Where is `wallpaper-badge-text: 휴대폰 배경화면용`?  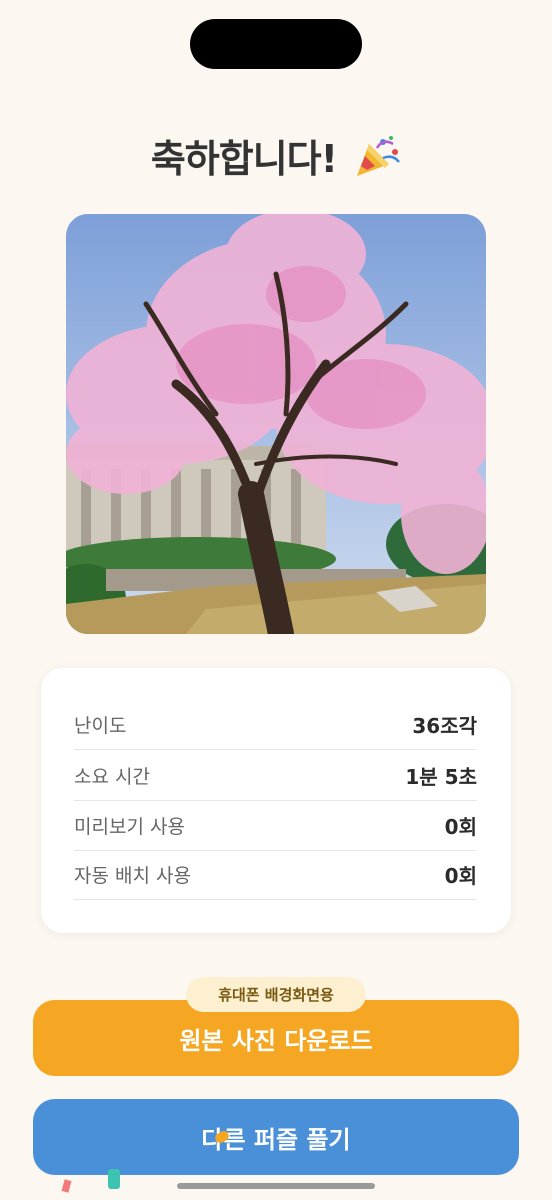
wallpaper-badge-text: 휴대폰 배경화면용 is located at coordinates (276, 995).